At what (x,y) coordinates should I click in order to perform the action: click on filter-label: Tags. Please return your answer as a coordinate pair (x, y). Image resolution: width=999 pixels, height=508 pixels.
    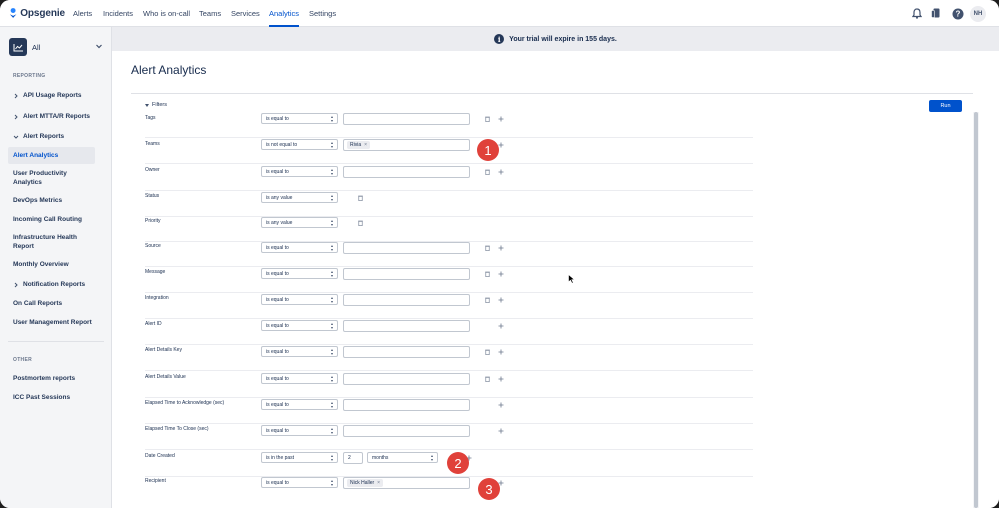
    Looking at the image, I should click on (150, 118).